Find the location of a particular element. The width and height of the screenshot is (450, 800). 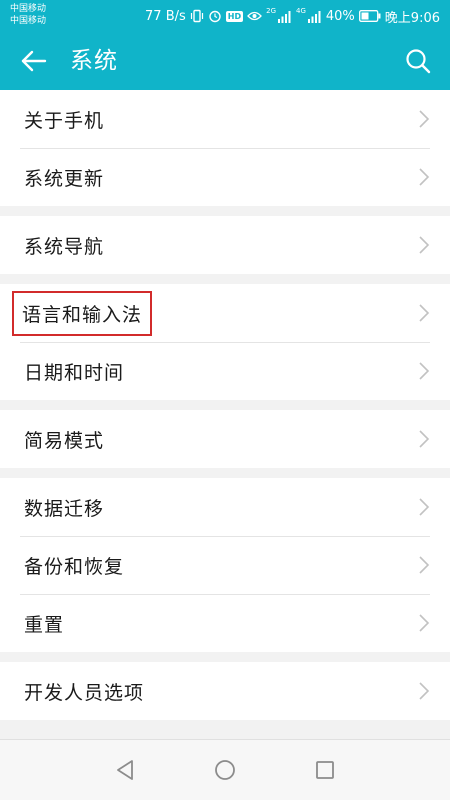

system-nav-bar is located at coordinates (225, 769).